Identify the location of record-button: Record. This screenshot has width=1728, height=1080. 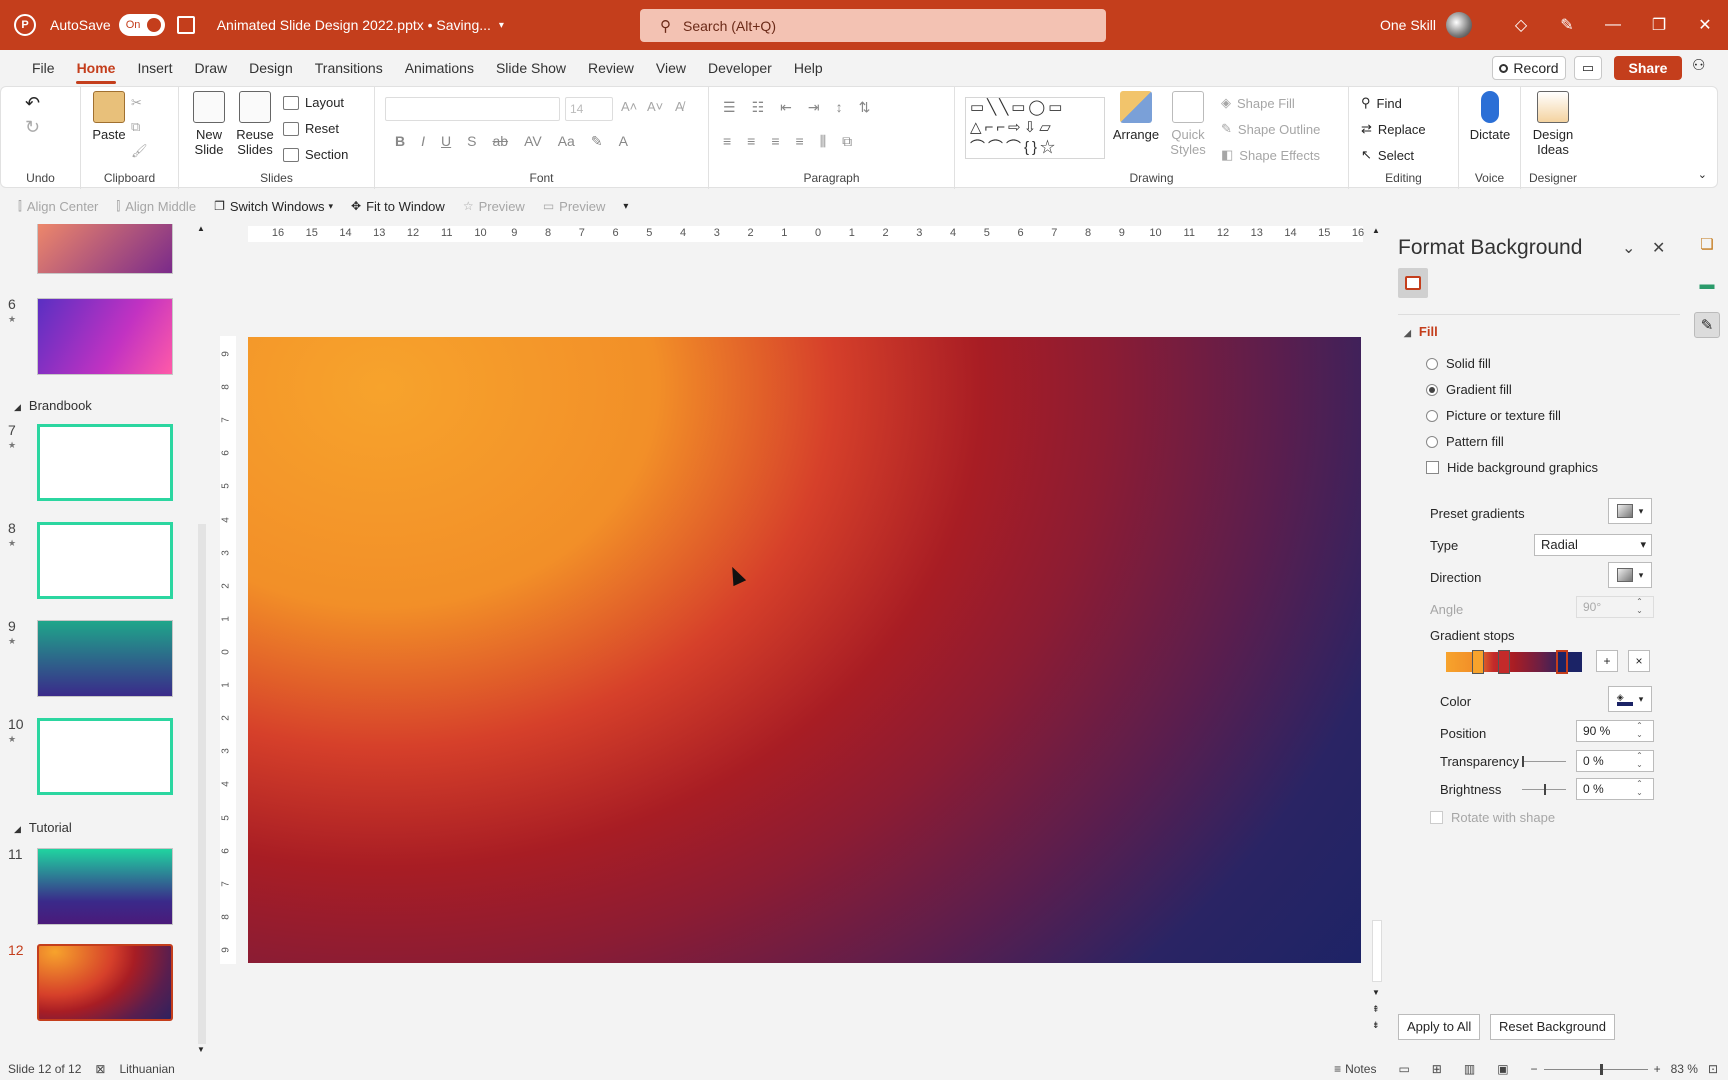
(1529, 68).